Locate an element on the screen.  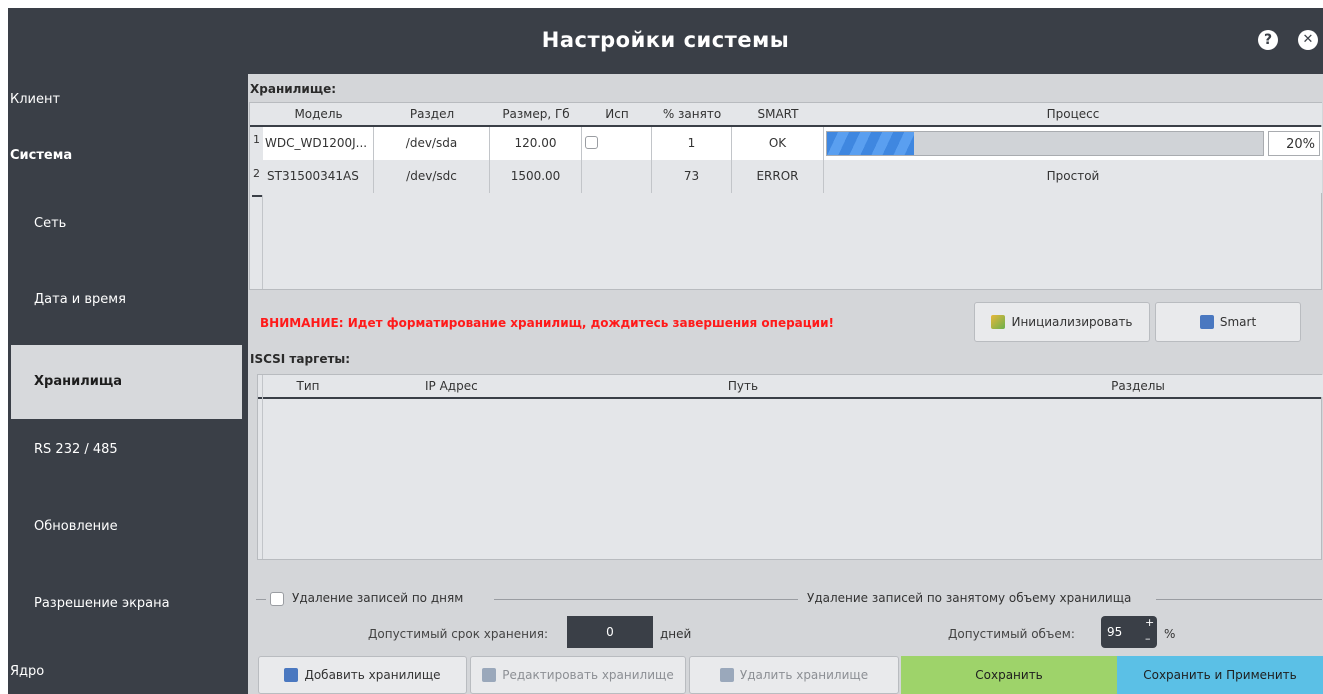
used-checkbox is located at coordinates (591, 142).